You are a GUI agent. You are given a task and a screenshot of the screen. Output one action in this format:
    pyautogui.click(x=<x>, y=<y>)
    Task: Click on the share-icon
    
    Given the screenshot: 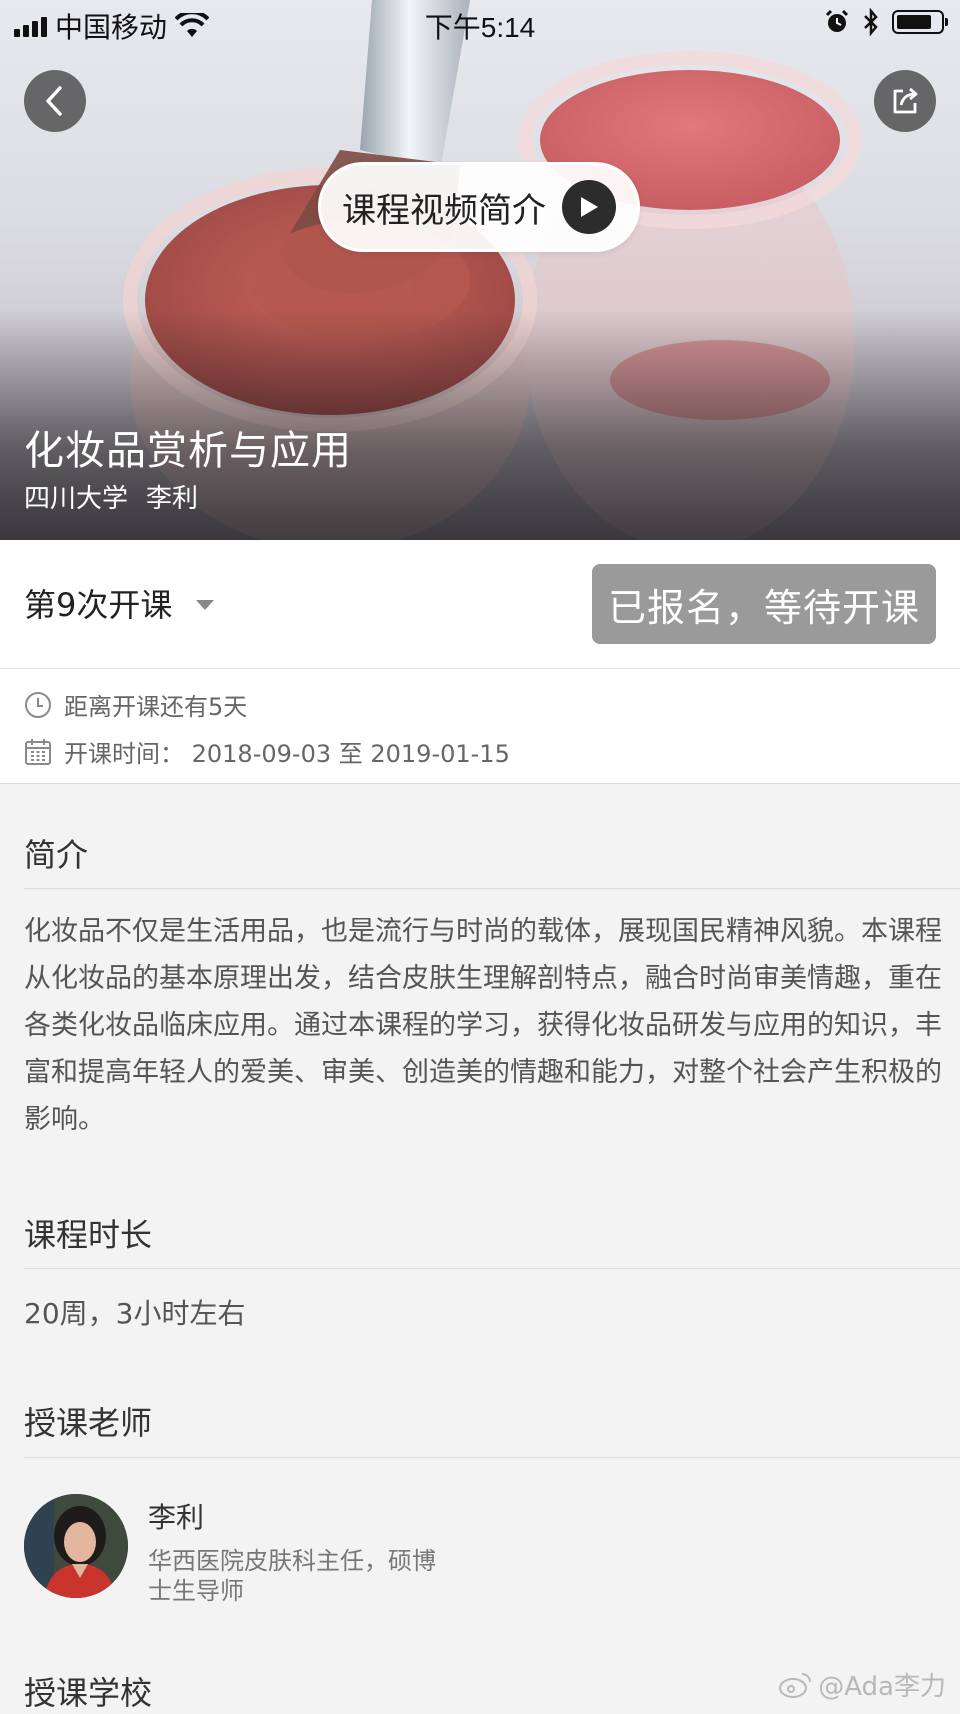 What is the action you would take?
    pyautogui.click(x=905, y=100)
    